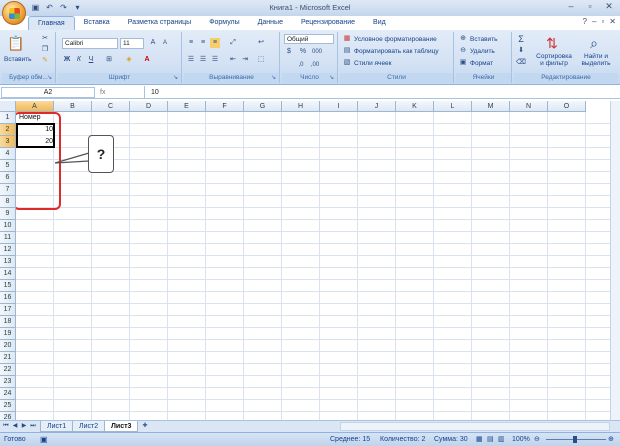 Image resolution: width=620 pixels, height=446 pixels. Describe the element at coordinates (479, 439) in the screenshot. I see `view-normal-icon: ▦` at that location.